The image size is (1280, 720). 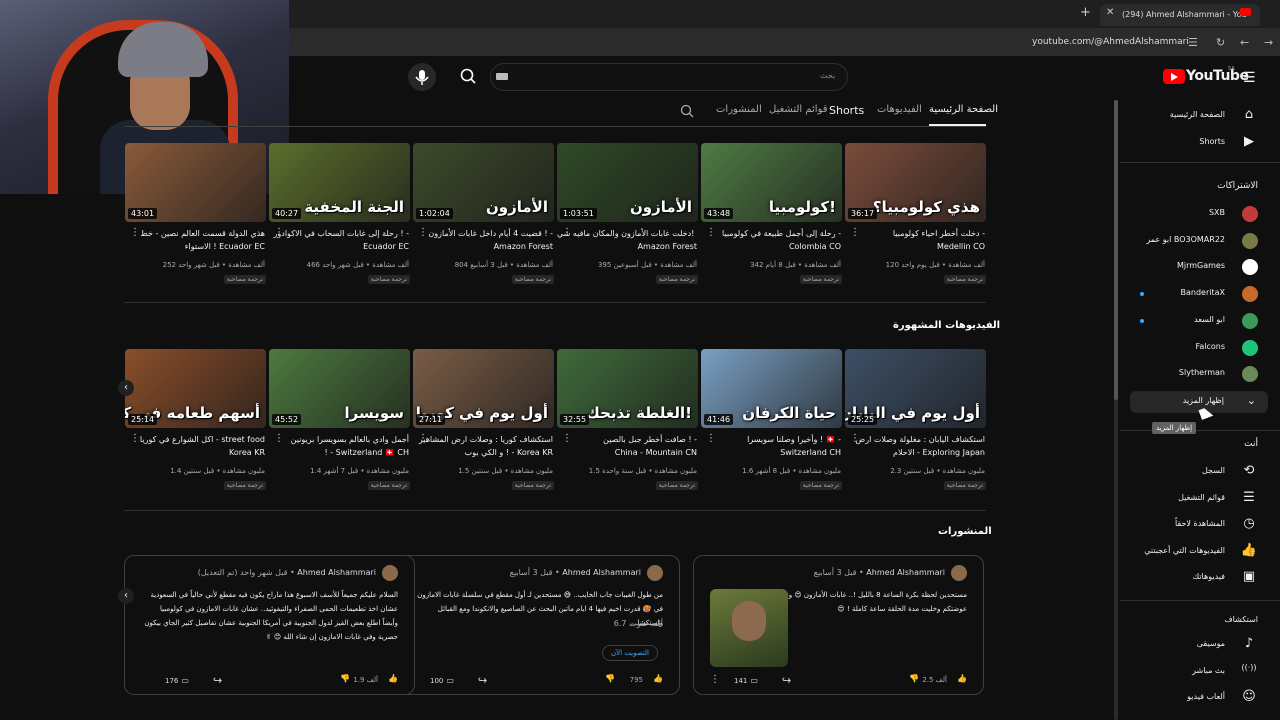 I want to click on tab-home: الصفحة الرئيسية, so click(x=963, y=109).